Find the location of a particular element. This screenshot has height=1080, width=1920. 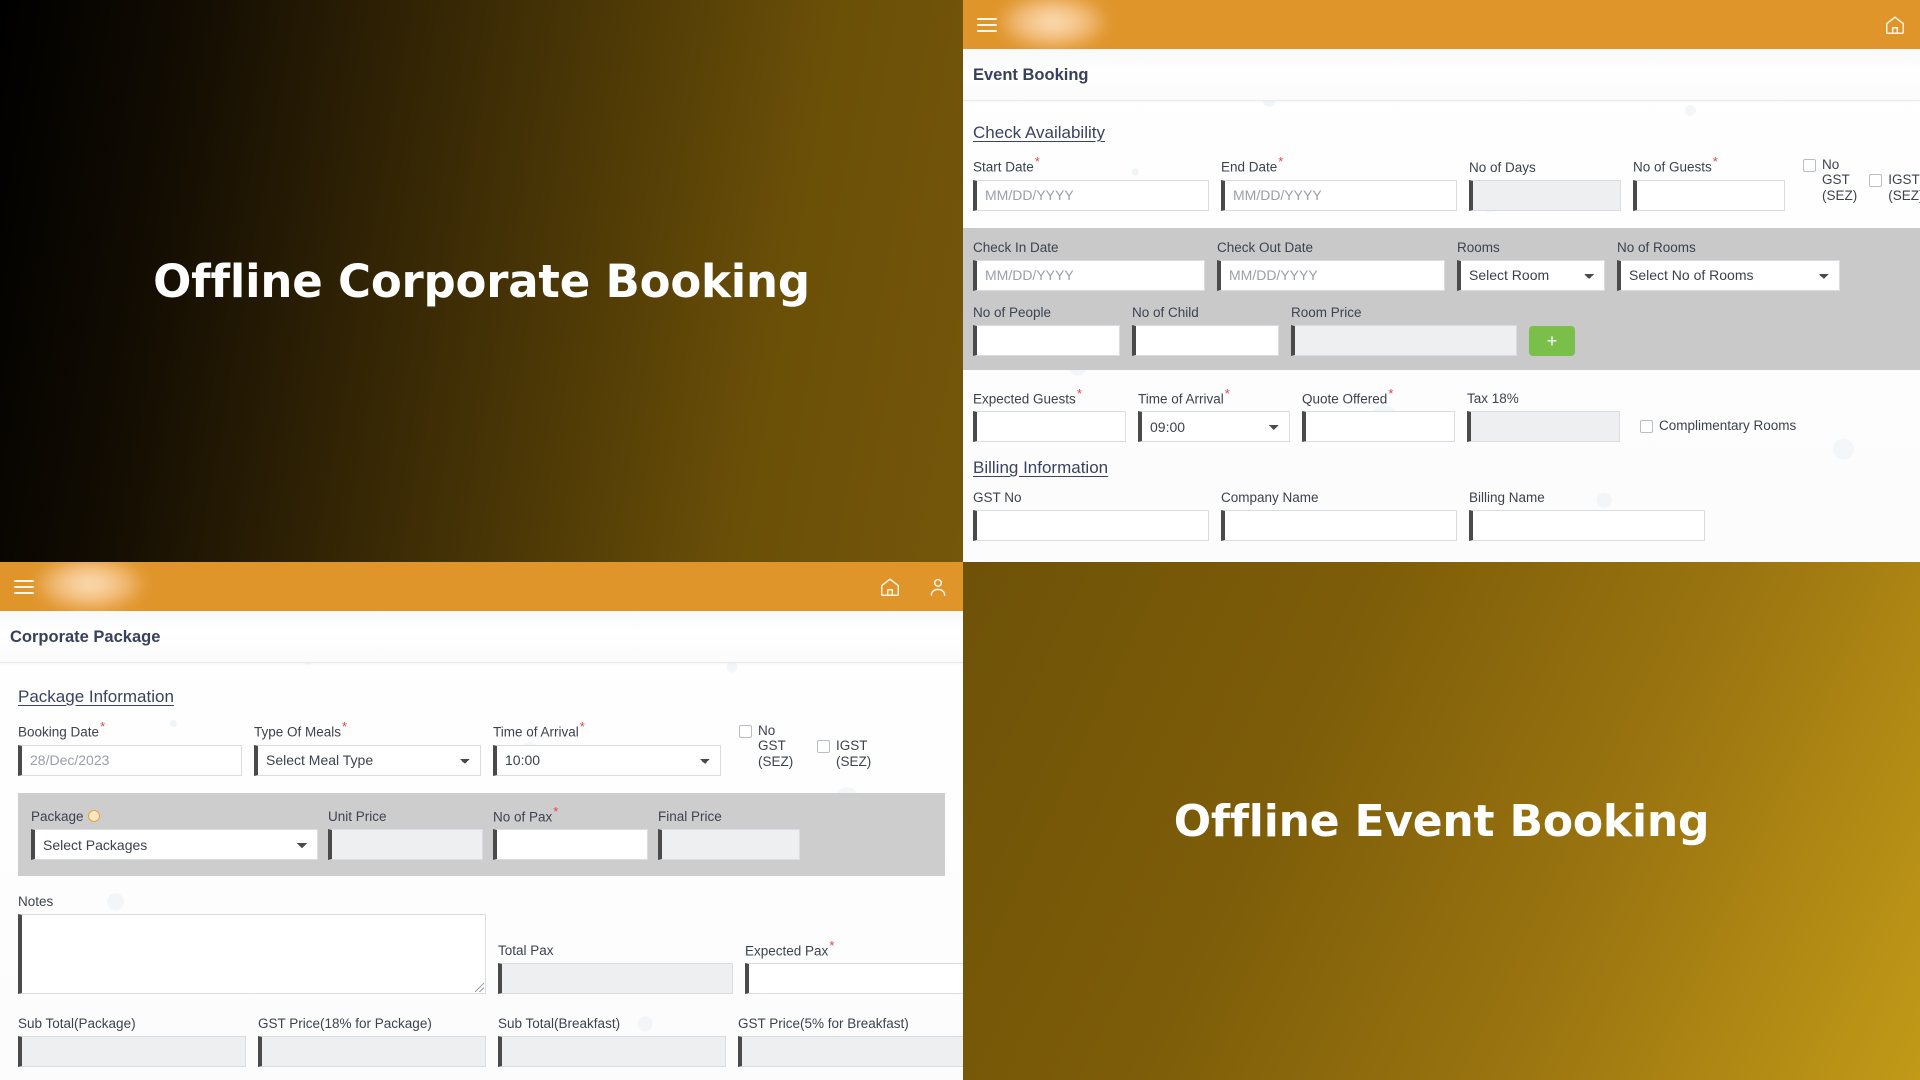

package-field: Package Select Packages is located at coordinates (174, 834).